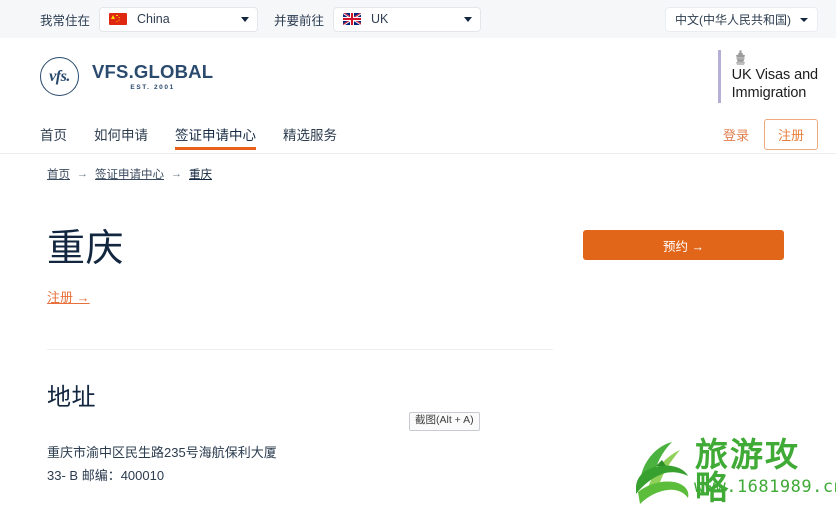 The image size is (836, 514). What do you see at coordinates (299, 20) in the screenshot?
I see `destination-label: 并要前往` at bounding box center [299, 20].